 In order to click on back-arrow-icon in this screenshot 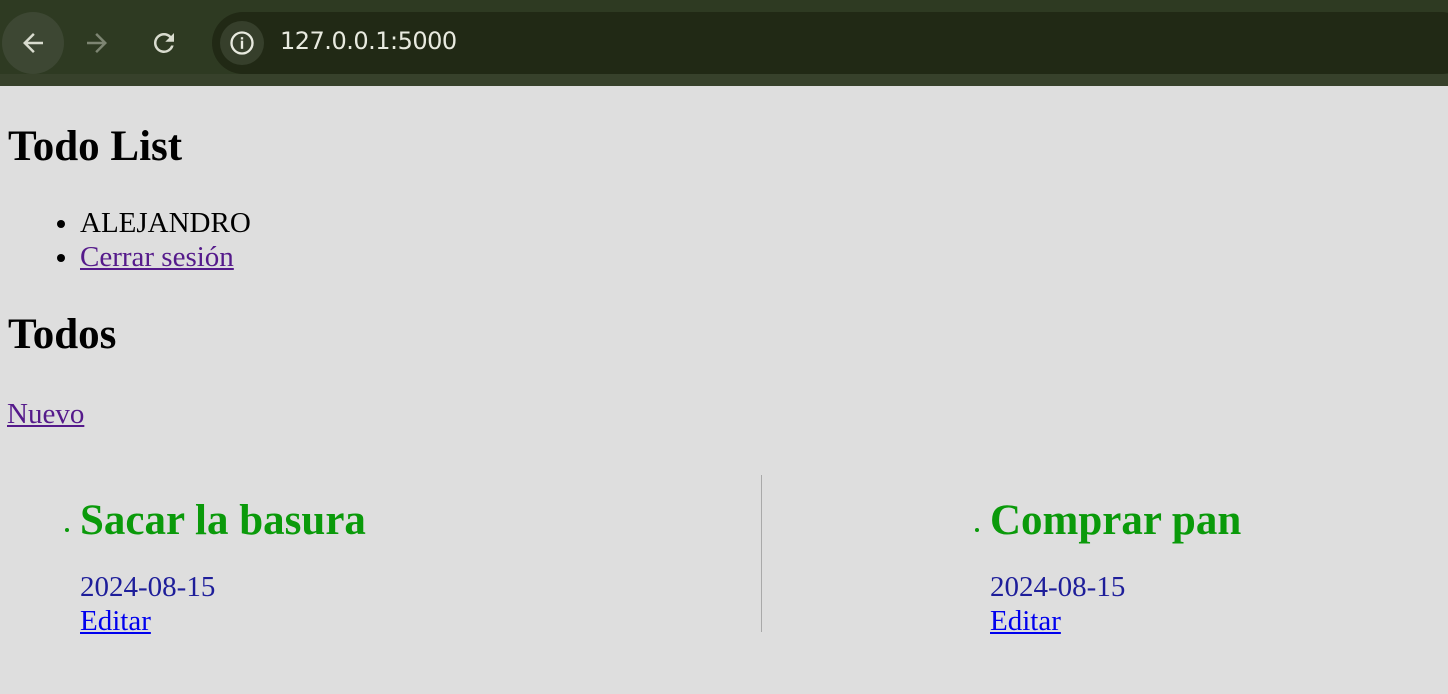, I will do `click(33, 43)`.